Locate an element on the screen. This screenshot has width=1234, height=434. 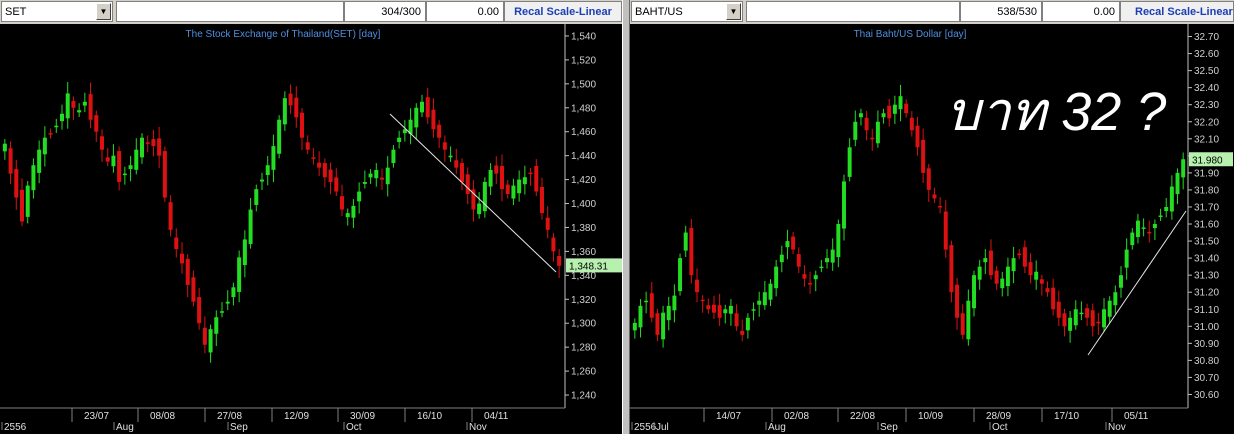
period-band is located at coordinates (909, 426).